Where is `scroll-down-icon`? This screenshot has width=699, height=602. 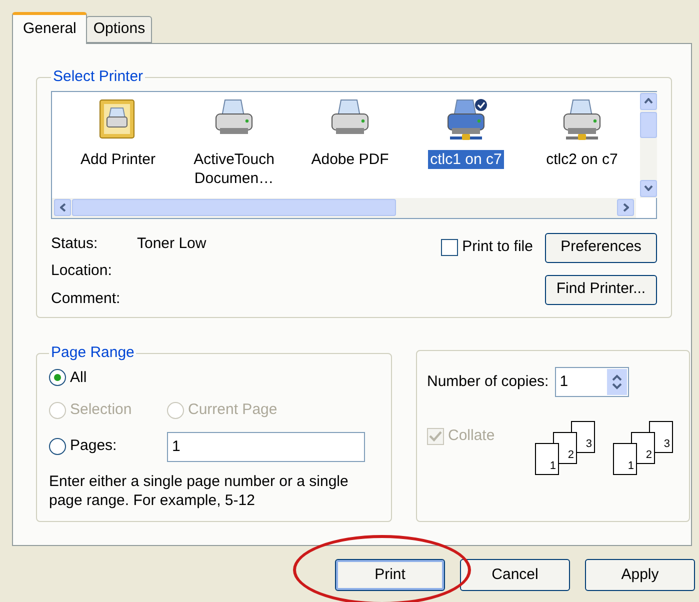 scroll-down-icon is located at coordinates (648, 188).